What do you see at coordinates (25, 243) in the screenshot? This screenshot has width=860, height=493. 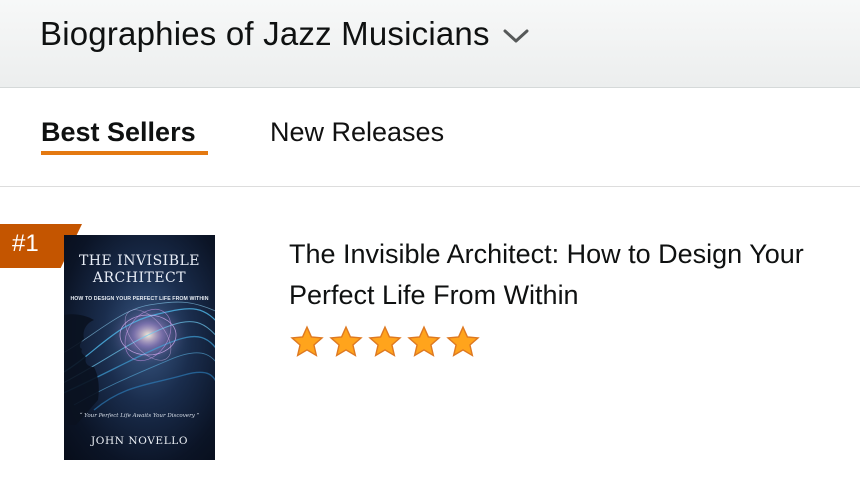 I see `rank-number: #1` at bounding box center [25, 243].